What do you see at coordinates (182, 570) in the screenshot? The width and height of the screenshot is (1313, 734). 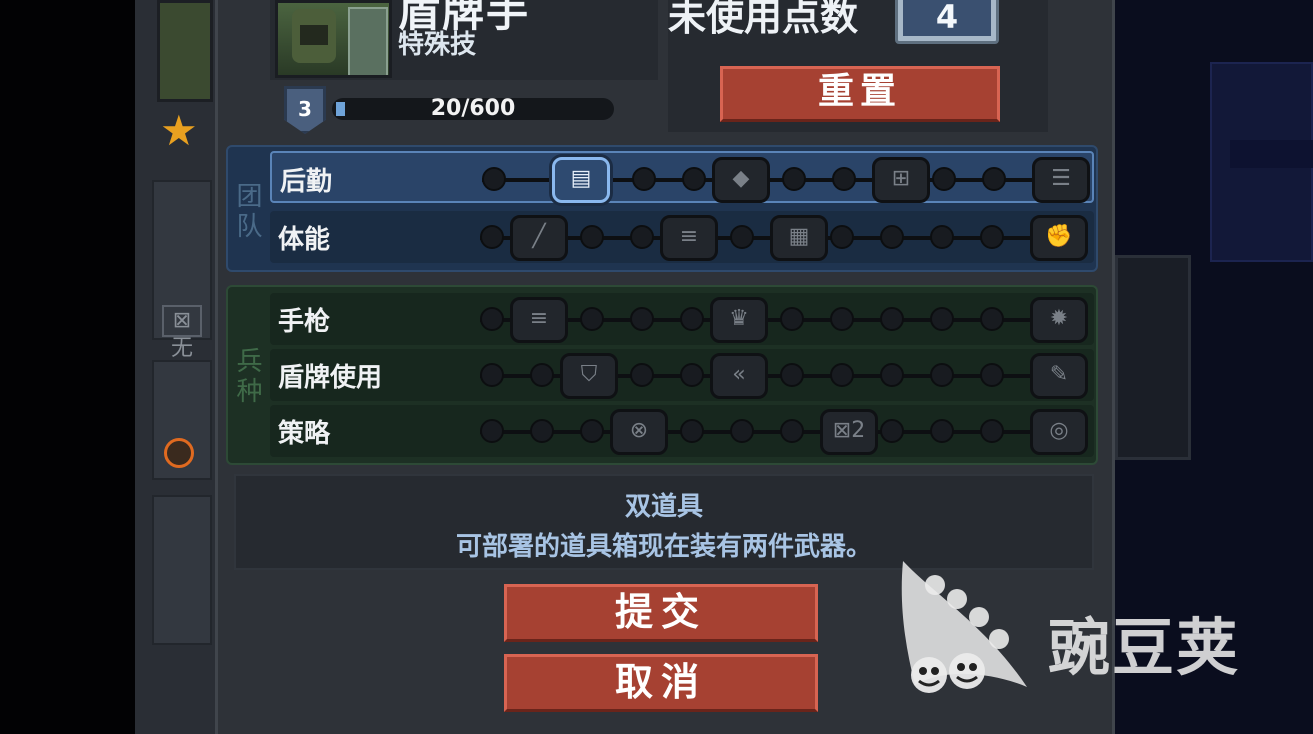 I see `roster-slot` at bounding box center [182, 570].